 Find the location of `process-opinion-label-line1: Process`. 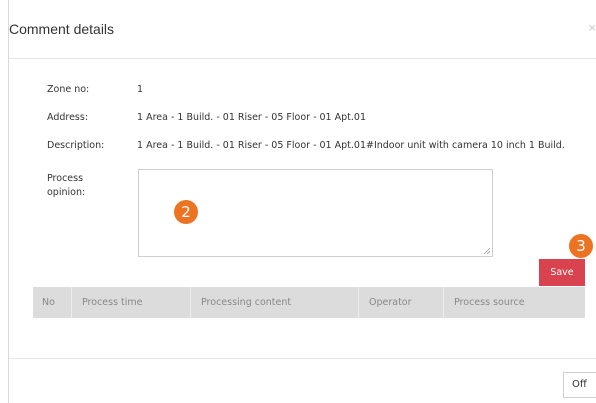

process-opinion-label-line1: Process is located at coordinates (65, 178).